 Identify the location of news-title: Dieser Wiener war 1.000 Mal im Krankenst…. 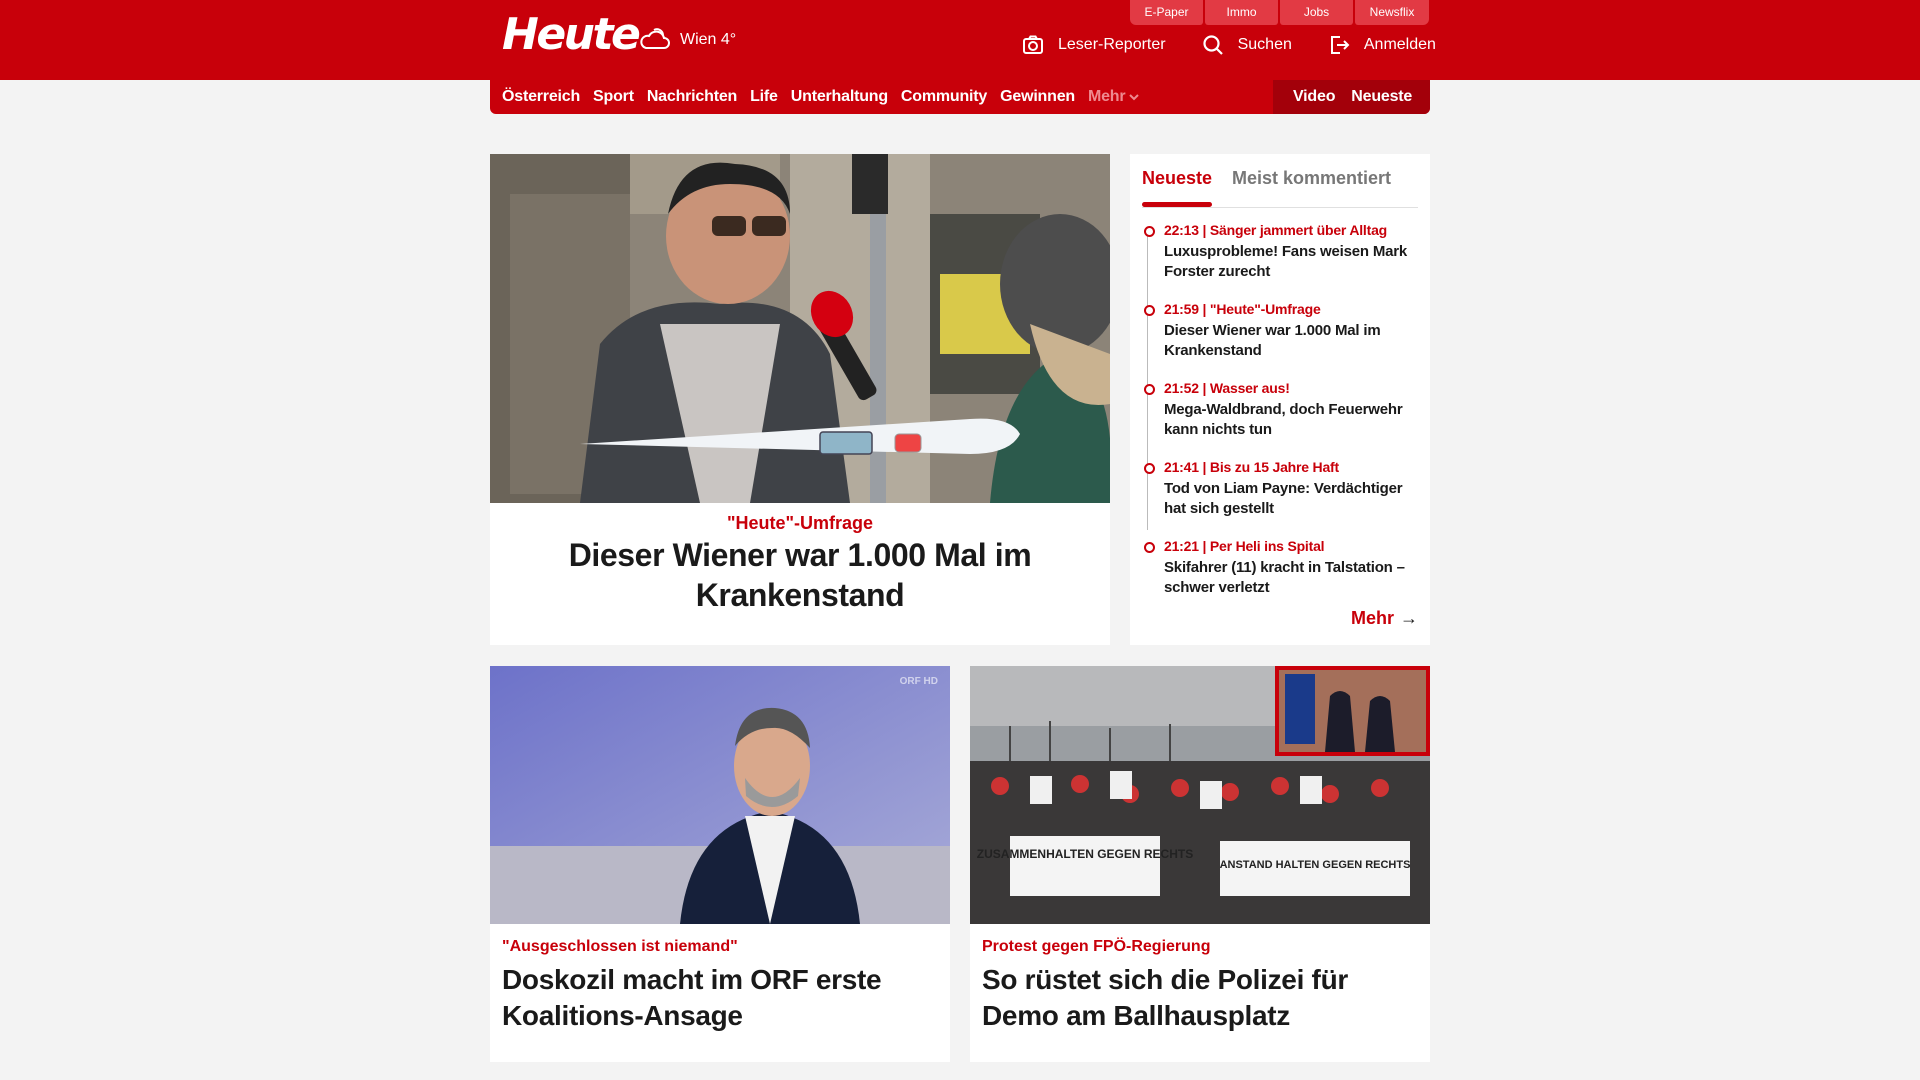
(1295, 341).